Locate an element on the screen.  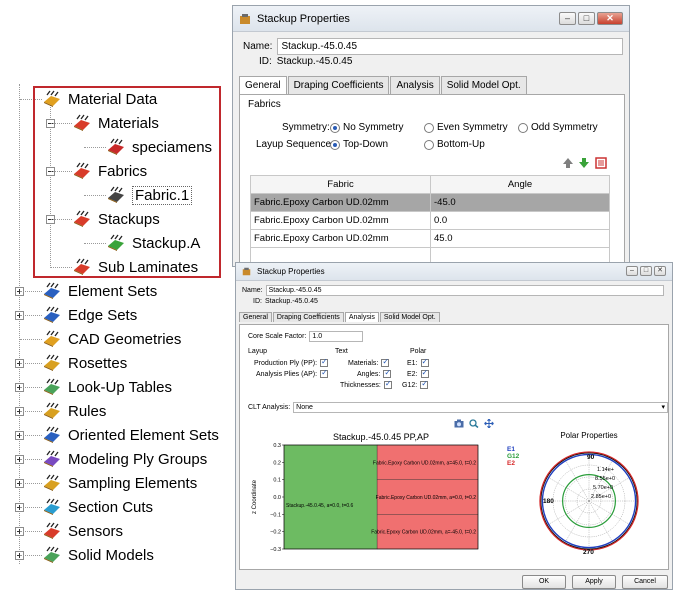
table-row: Fabric.Epoxy Carbon UD.02mm 0.0 is located at coordinates (430, 220).